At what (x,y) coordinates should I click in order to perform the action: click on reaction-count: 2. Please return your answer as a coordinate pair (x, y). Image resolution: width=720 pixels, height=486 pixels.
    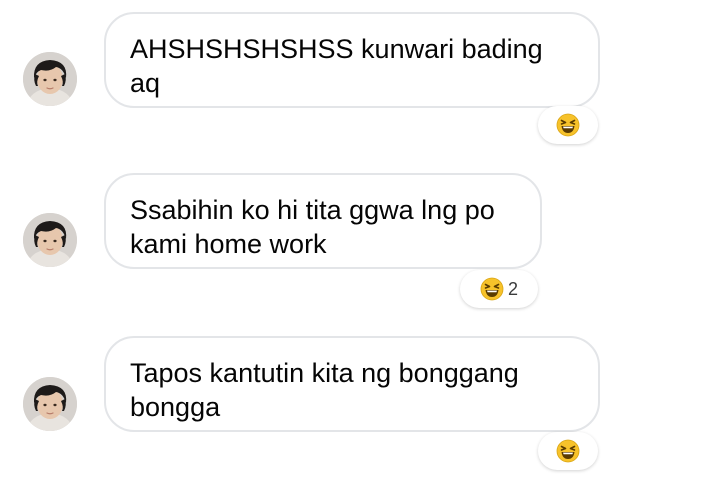
    Looking at the image, I should click on (512, 288).